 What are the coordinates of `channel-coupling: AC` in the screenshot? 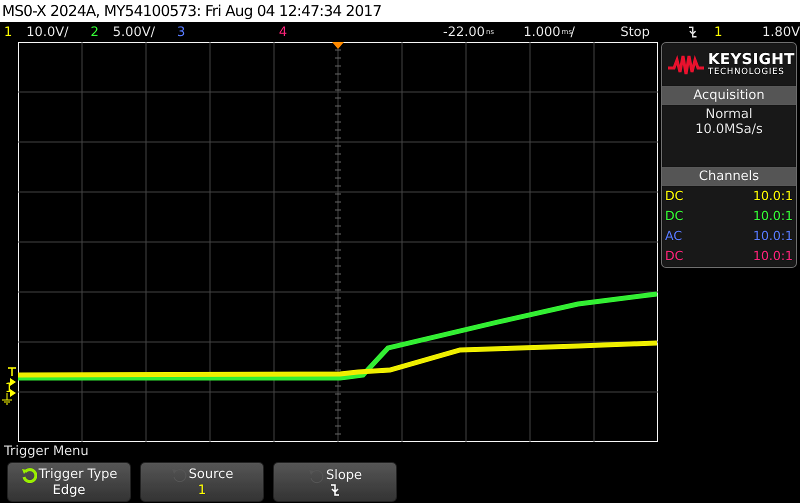 It's located at (673, 236).